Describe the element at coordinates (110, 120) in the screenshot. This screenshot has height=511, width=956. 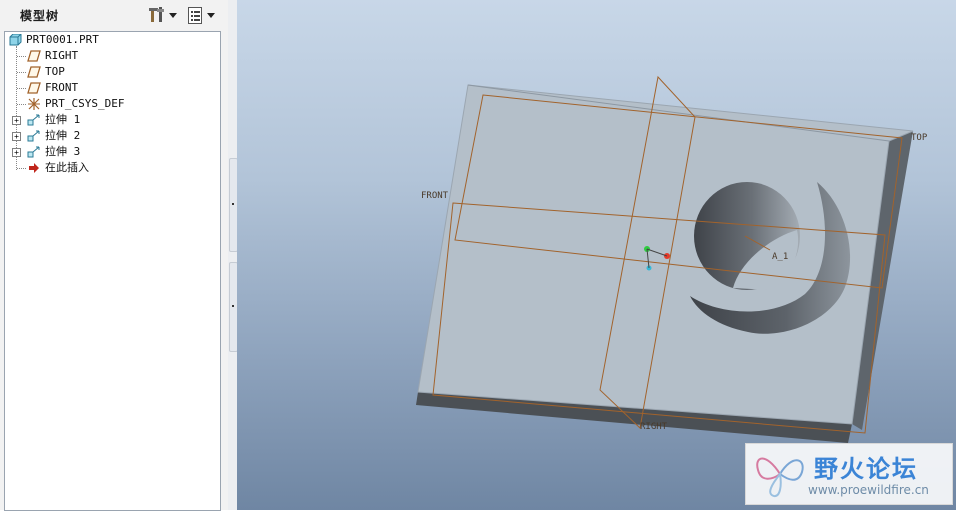
I see `tree-item-extrude-1: + 拉伸 1` at that location.